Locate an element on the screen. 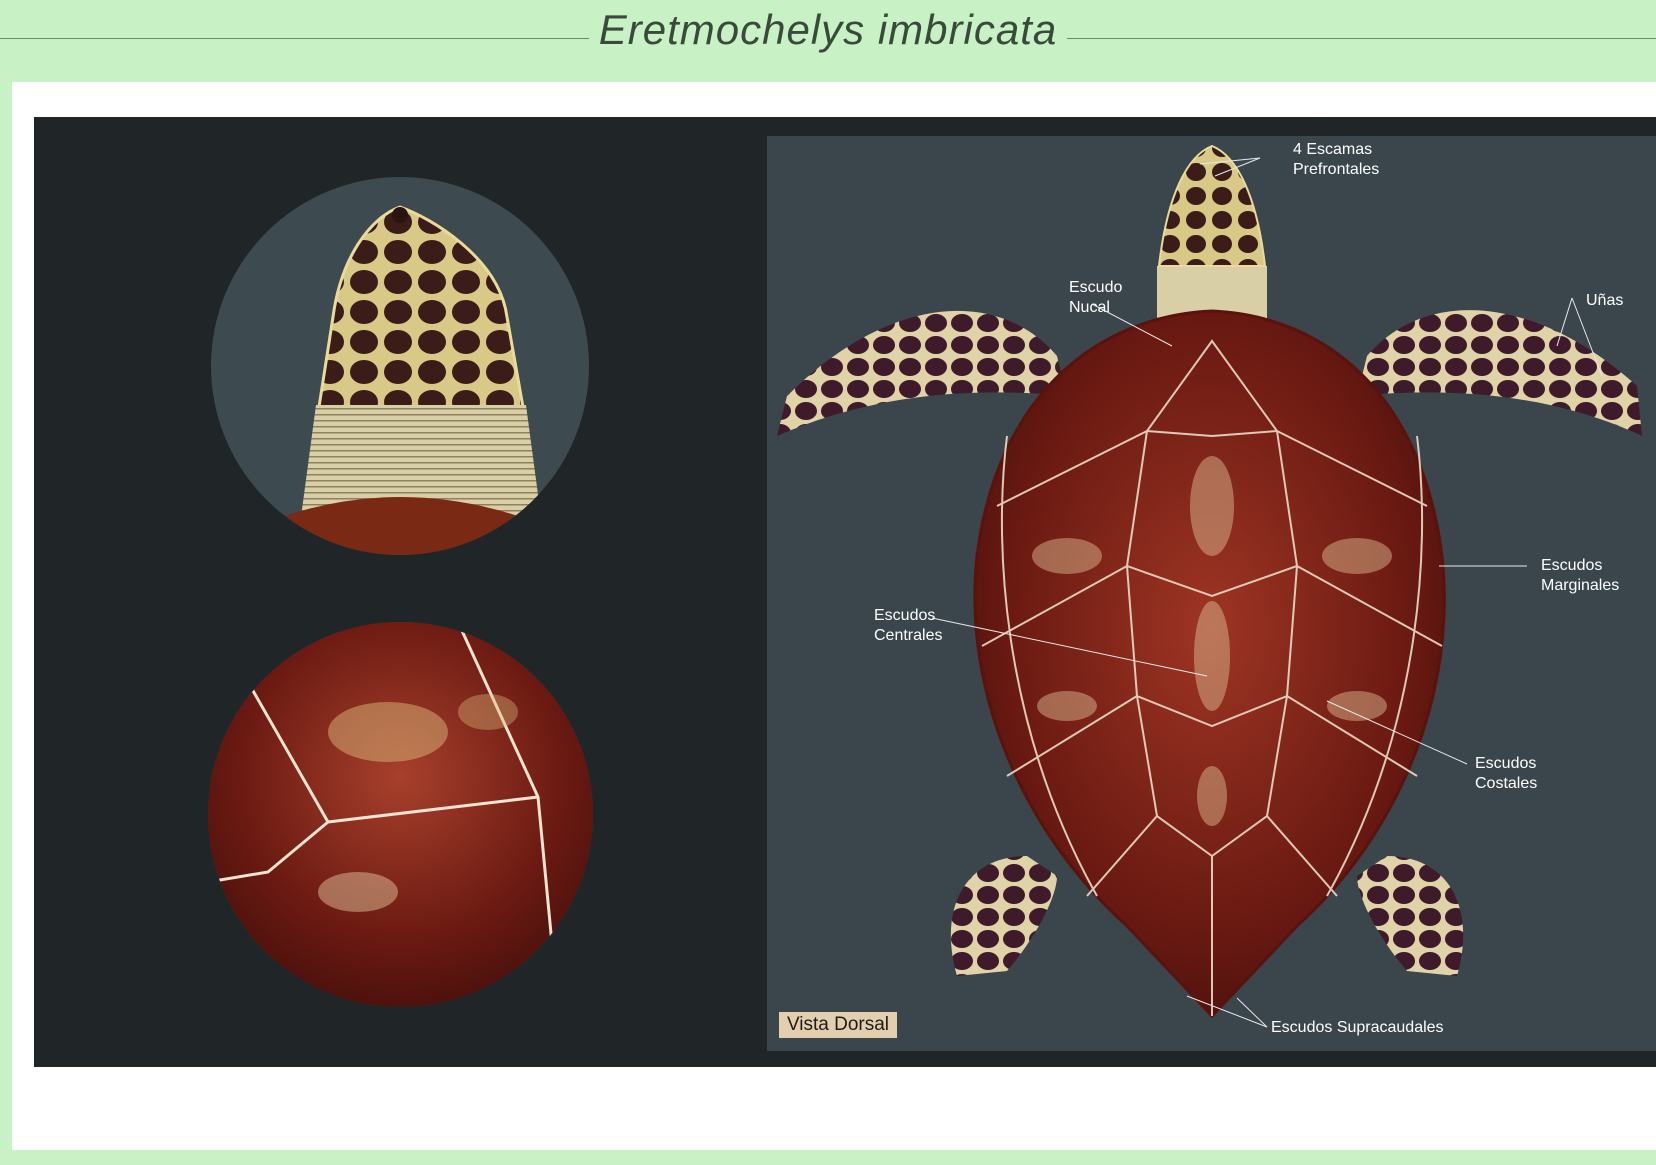 Image resolution: width=1656 pixels, height=1165 pixels. left-rear-flipper is located at coordinates (1003, 916).